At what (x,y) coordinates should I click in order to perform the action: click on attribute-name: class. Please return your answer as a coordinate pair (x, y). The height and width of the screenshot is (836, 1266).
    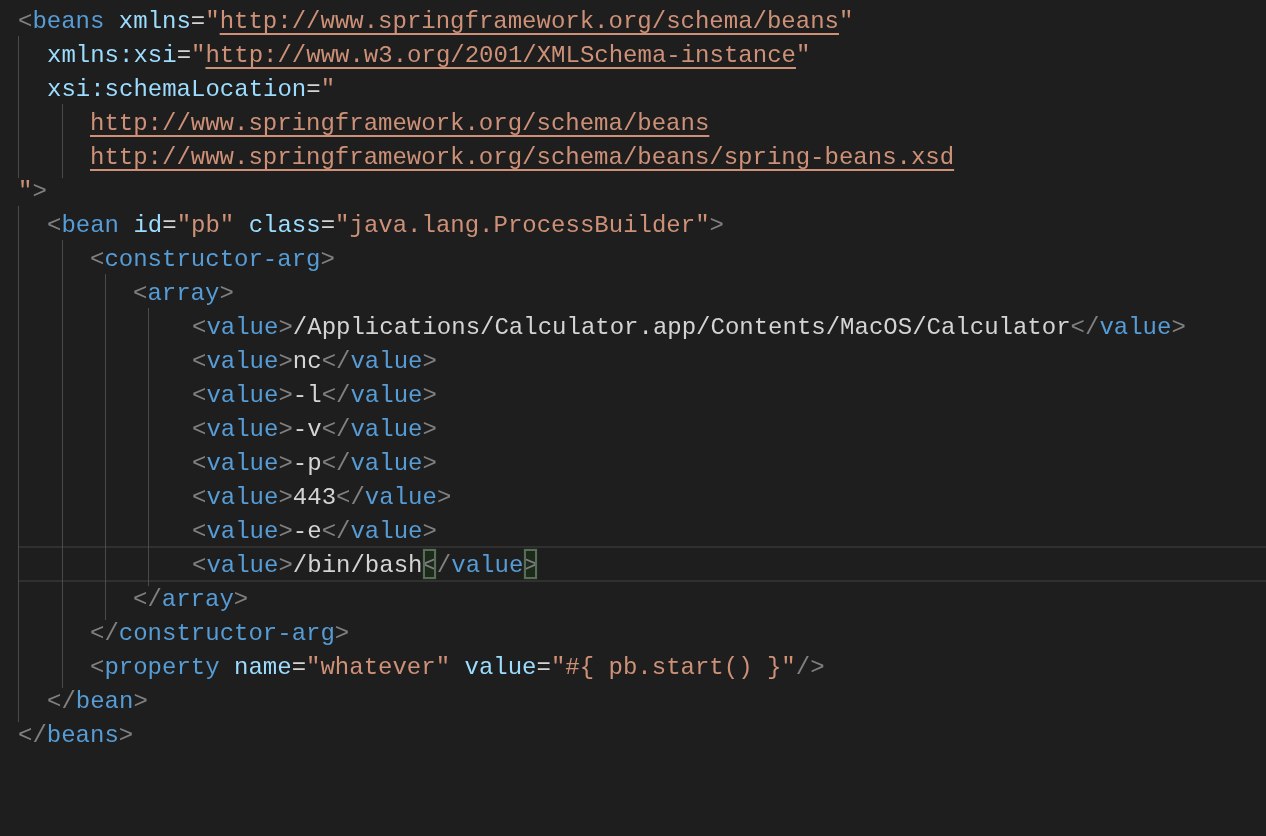
    Looking at the image, I should click on (284, 225).